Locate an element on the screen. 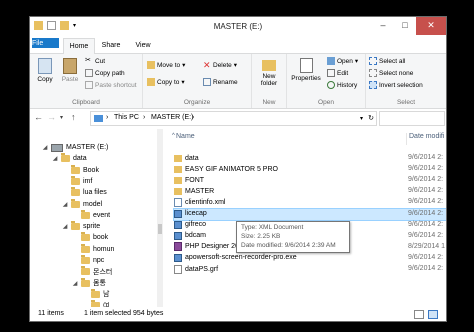  nav-tree-item: ◢ model is located at coordinates (82, 204).